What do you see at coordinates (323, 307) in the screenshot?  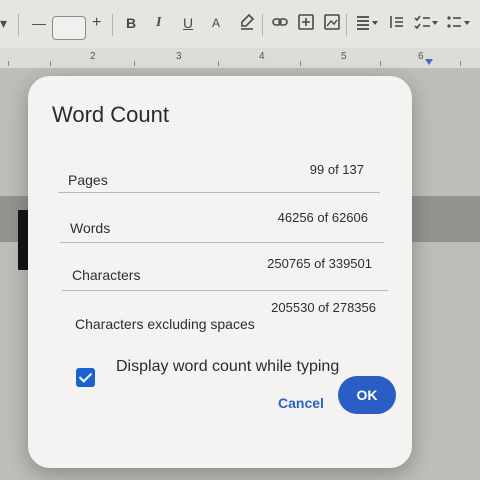 I see `characters-excluding-spaces-value: 205530 of 278356` at bounding box center [323, 307].